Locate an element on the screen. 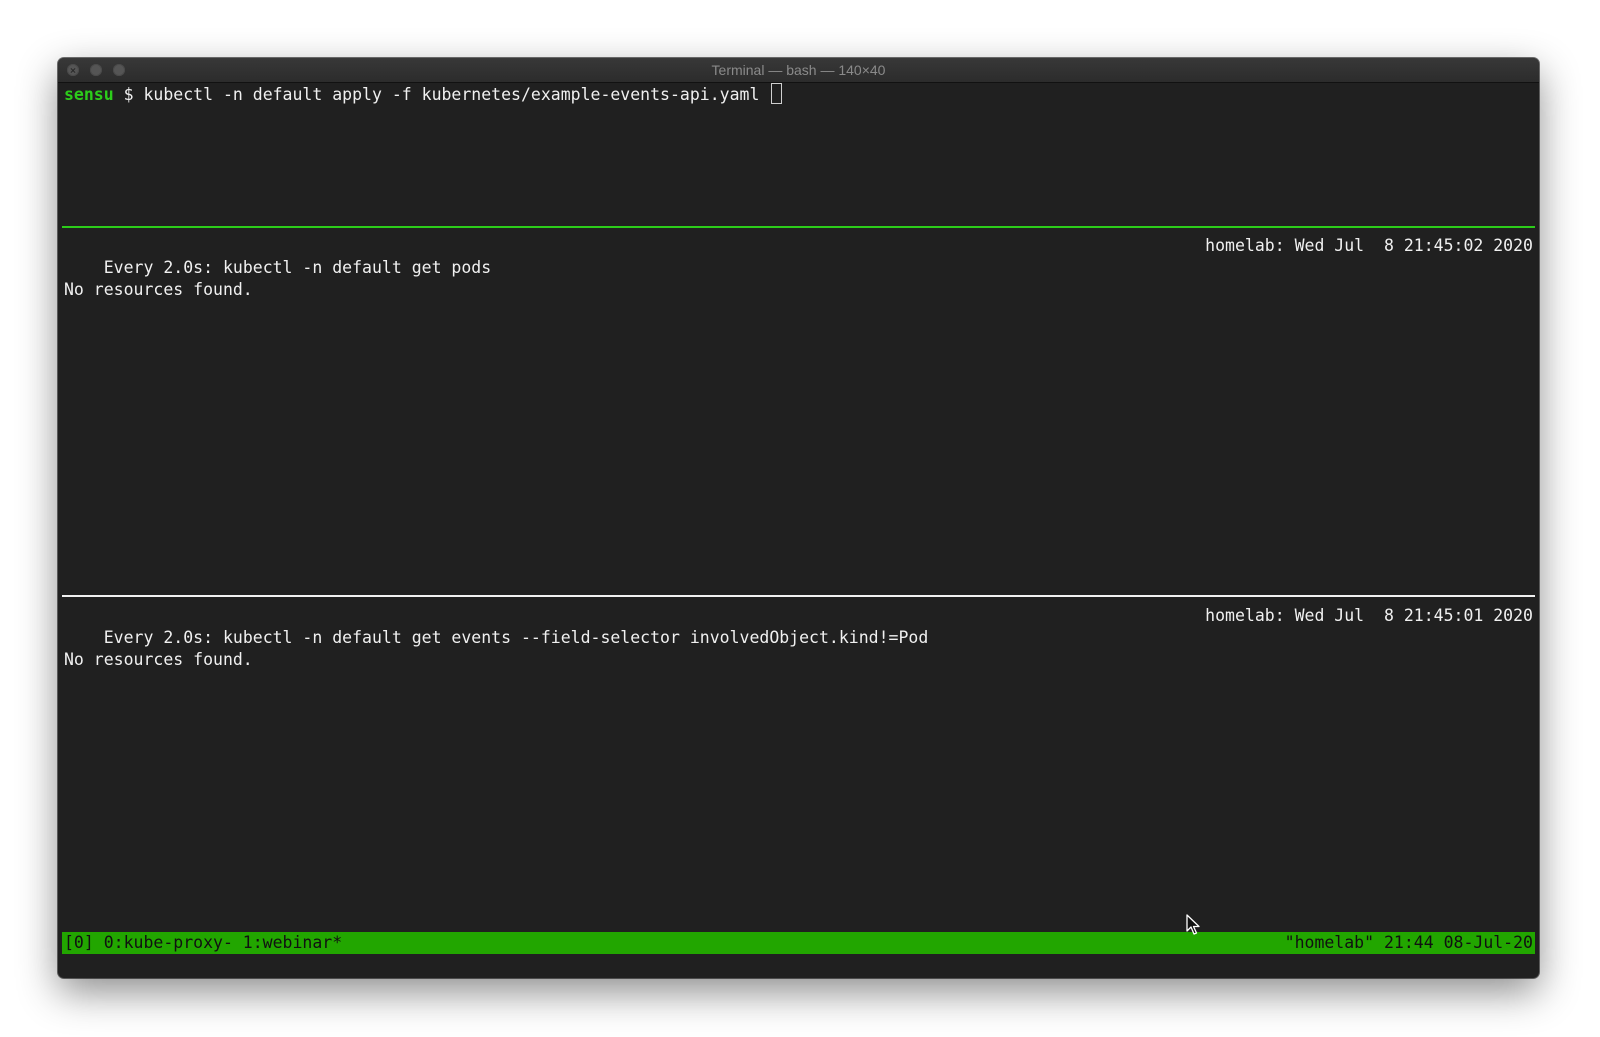  pane-divider-active is located at coordinates (798, 227).